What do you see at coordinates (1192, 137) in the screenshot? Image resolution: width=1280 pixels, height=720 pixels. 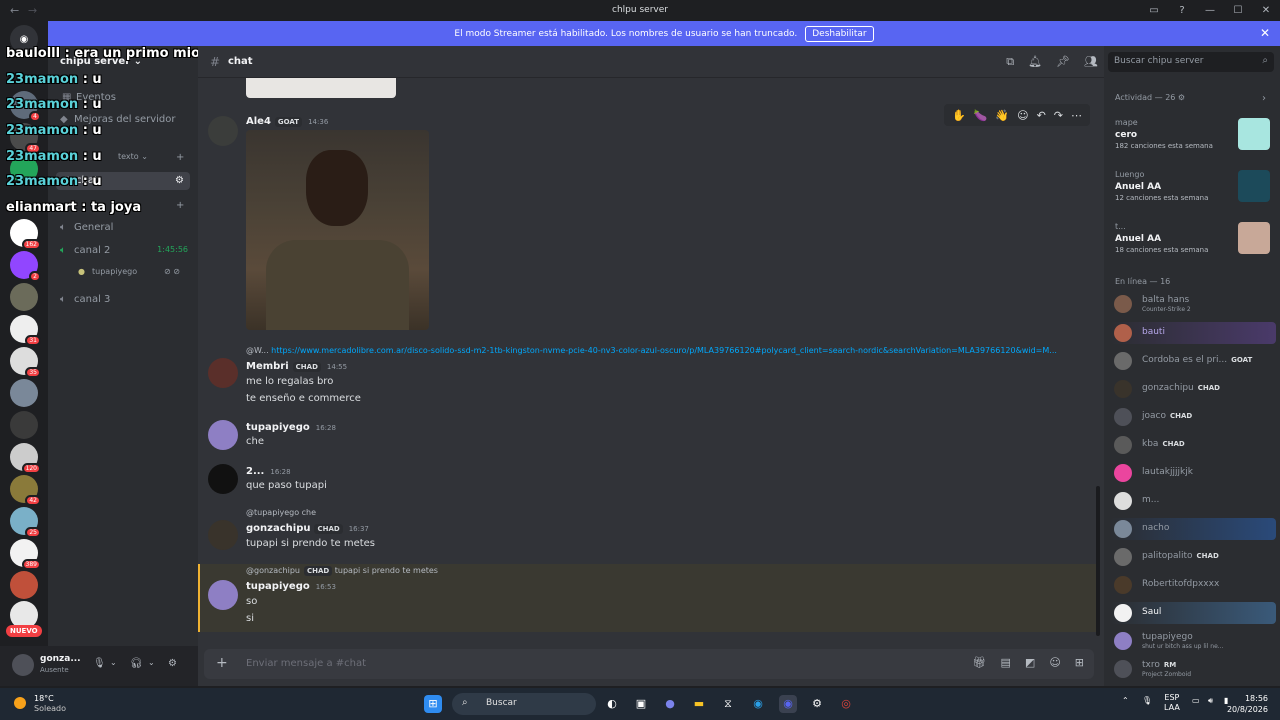 I see `activity-card: mape cero 182 canciones esta semana` at bounding box center [1192, 137].